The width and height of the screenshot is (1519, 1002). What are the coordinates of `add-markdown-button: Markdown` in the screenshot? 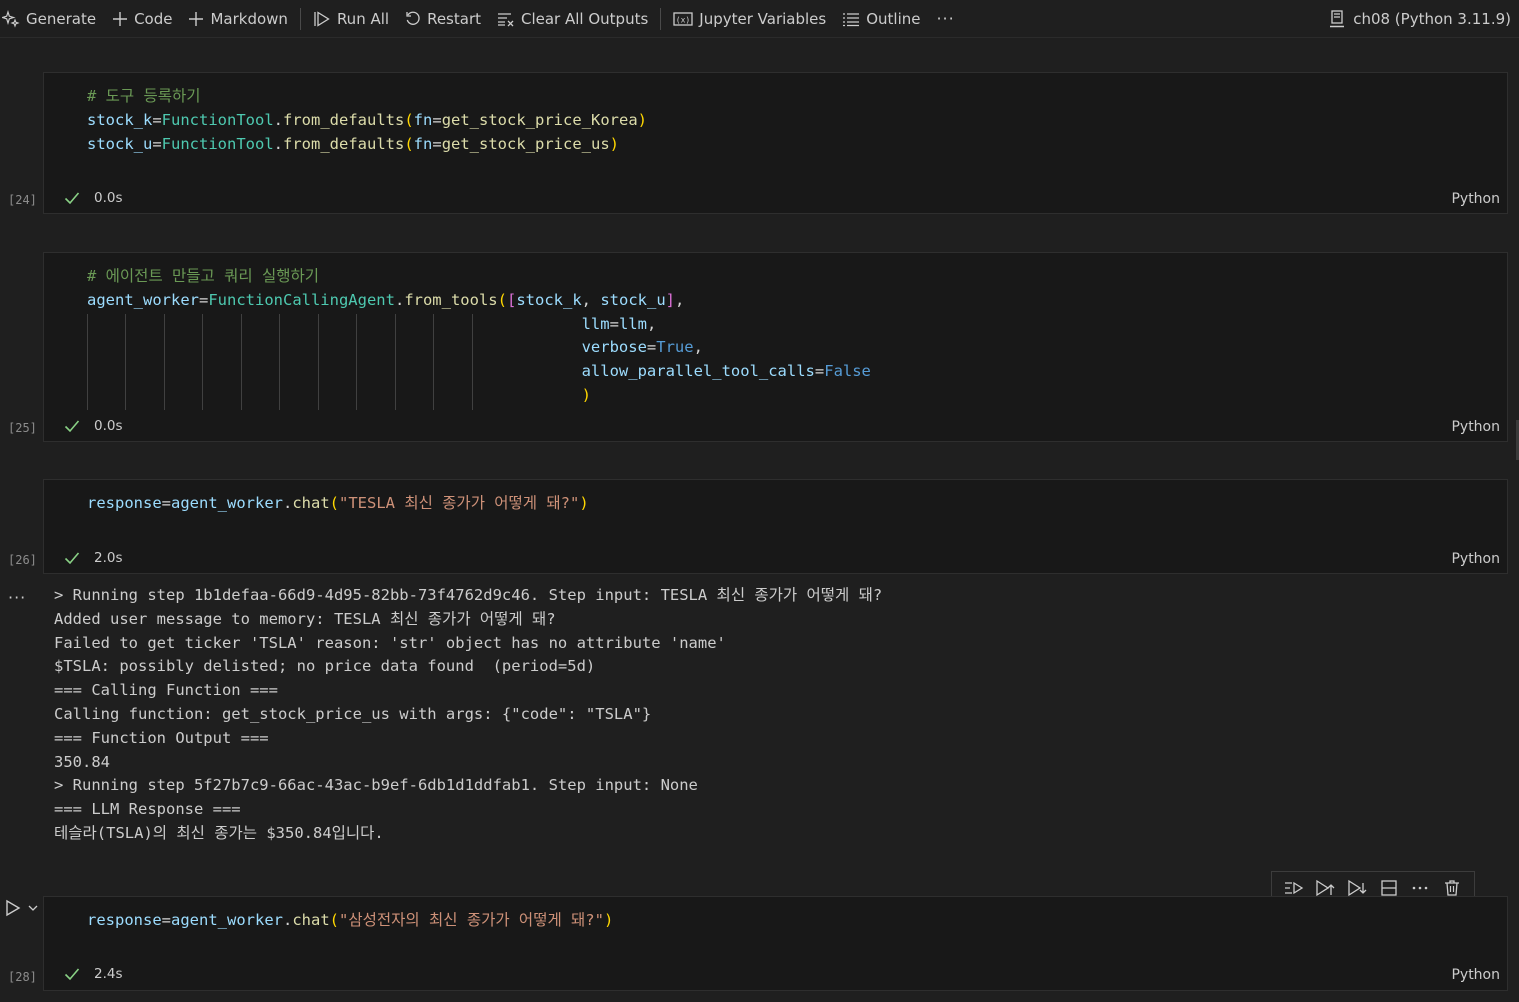 It's located at (237, 19).